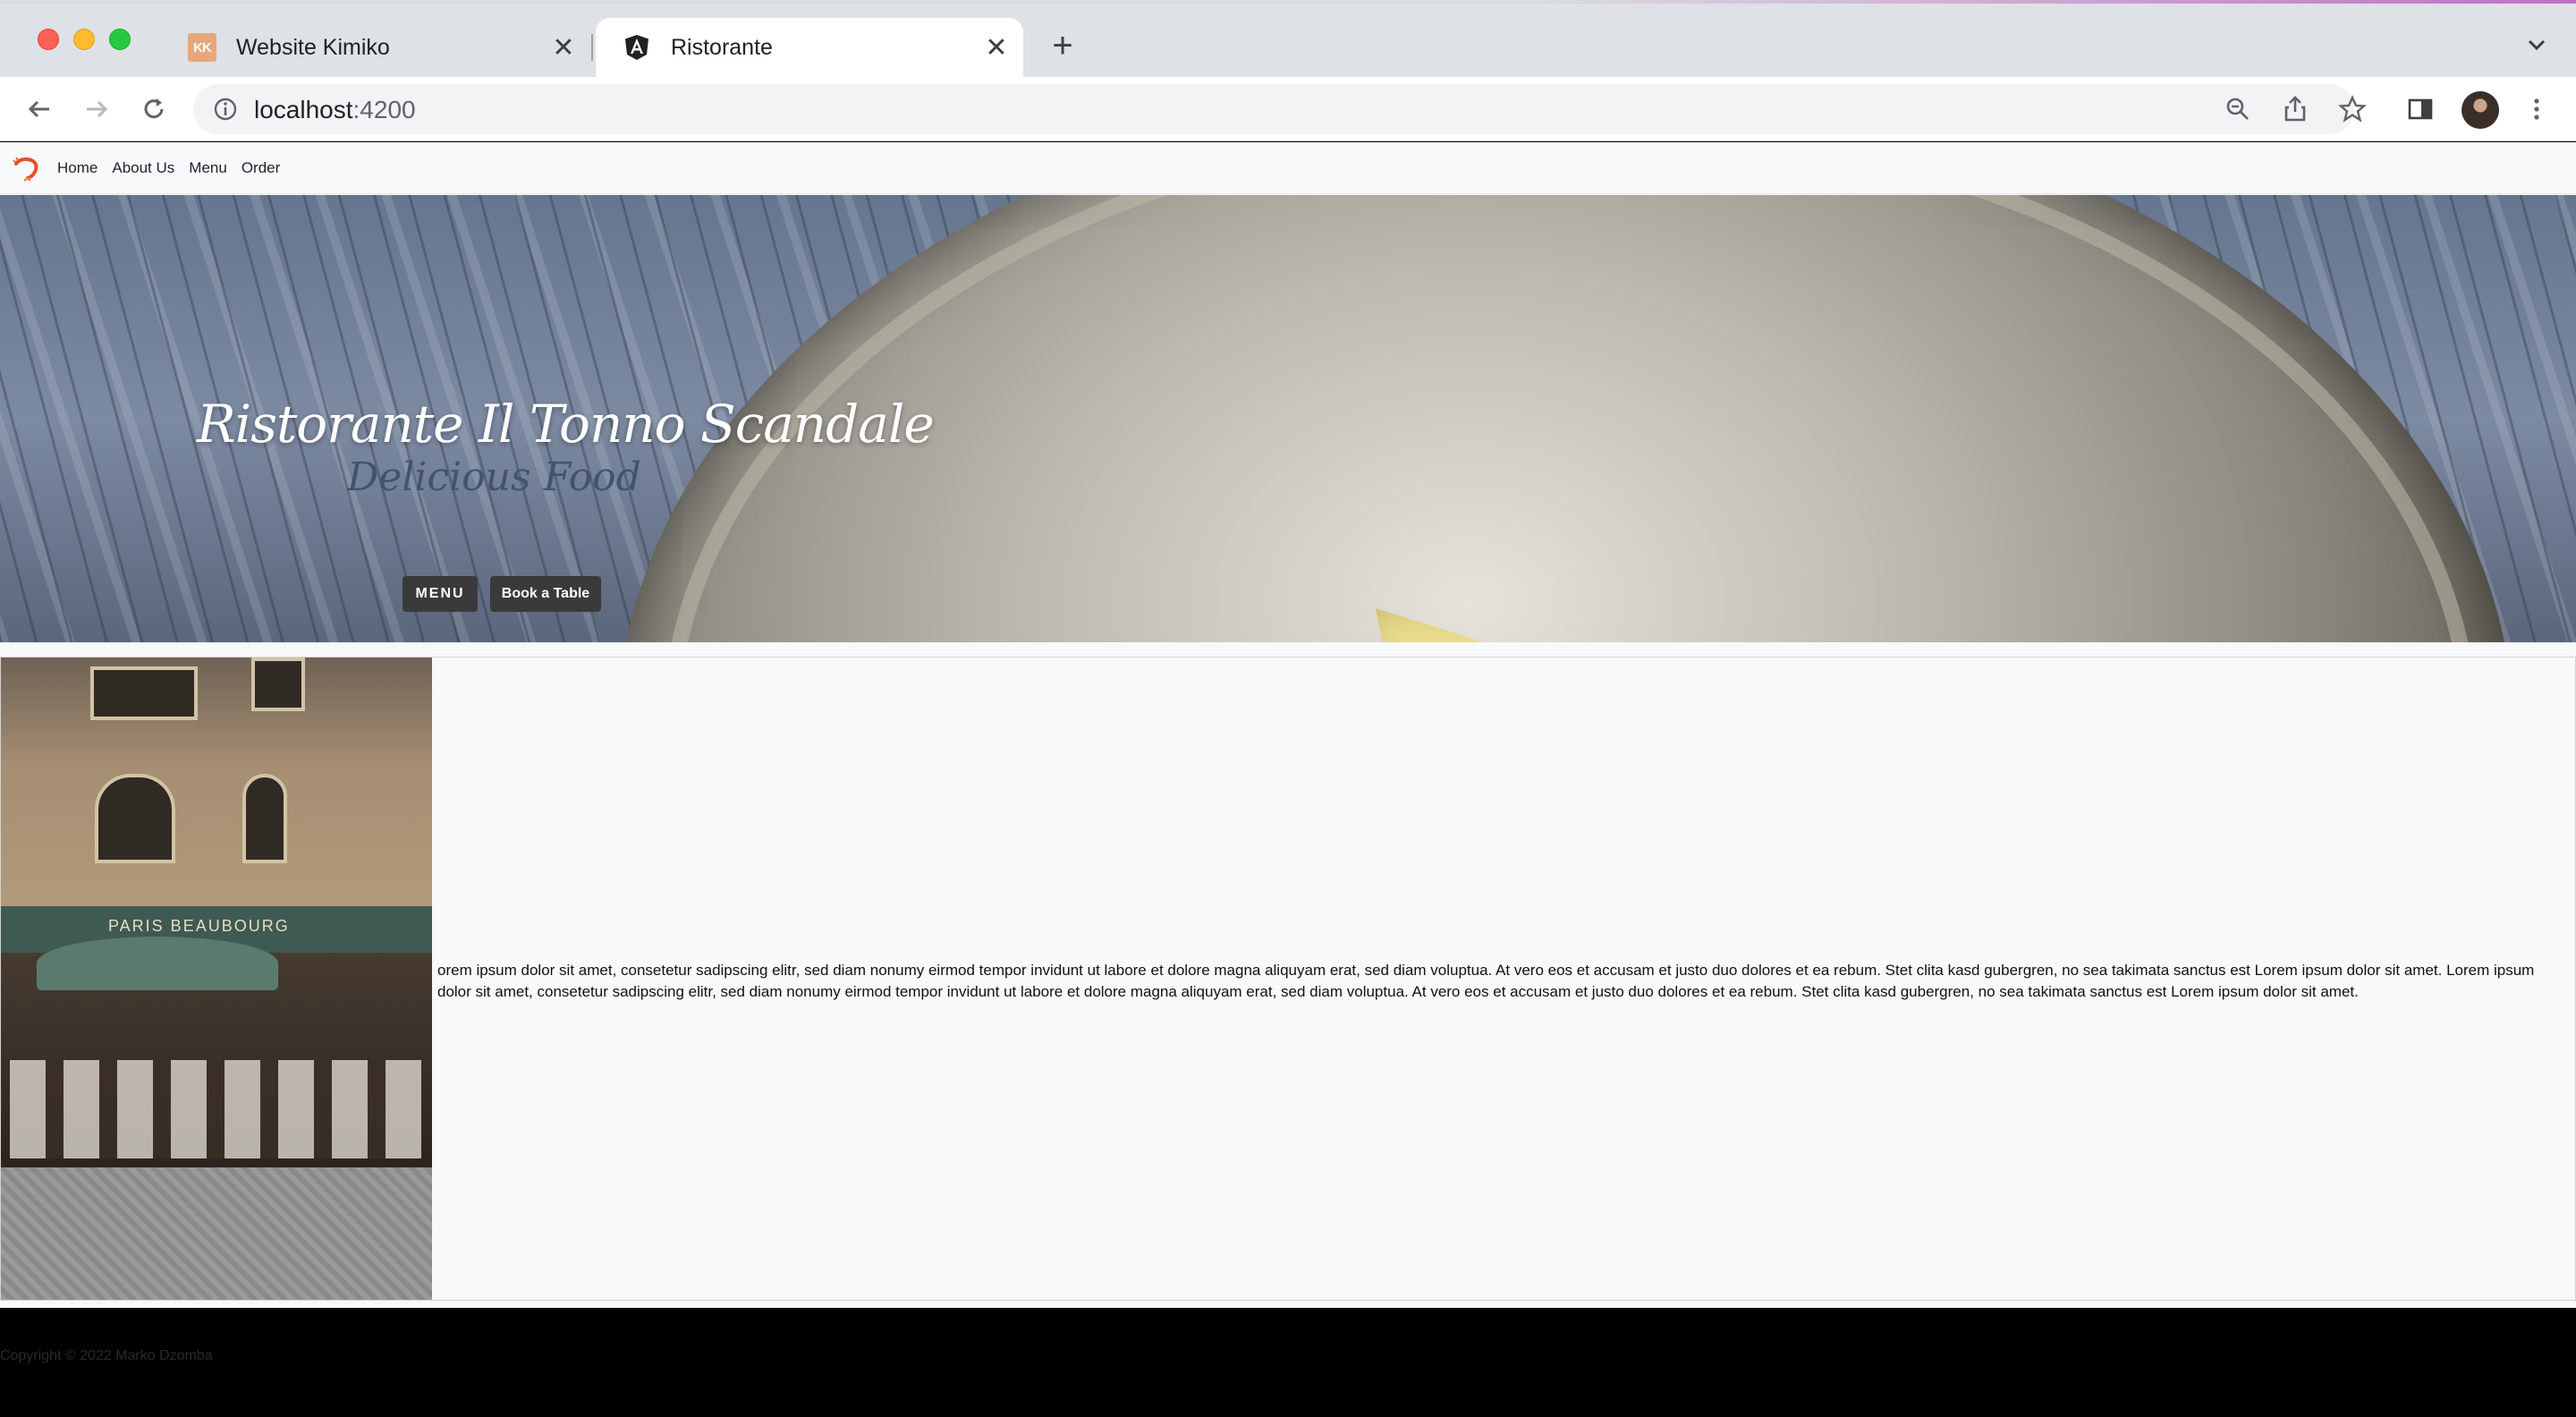 This screenshot has width=2576, height=1417. I want to click on hero-subtitle: Delicious Food, so click(494, 477).